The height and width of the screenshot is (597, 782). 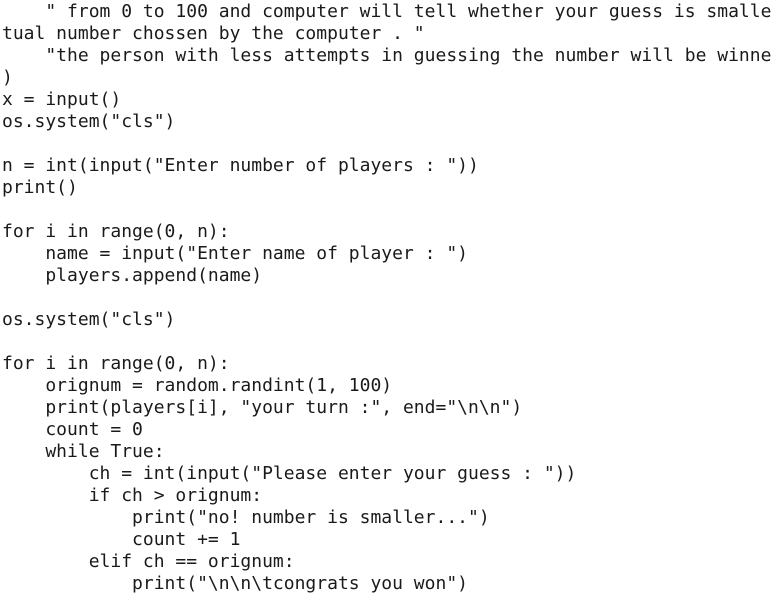 What do you see at coordinates (72, 429) in the screenshot?
I see `code-line-20: count = 0` at bounding box center [72, 429].